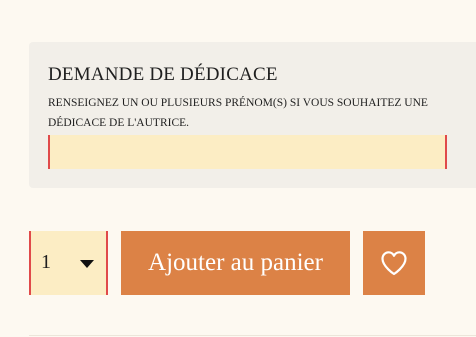 Image resolution: width=476 pixels, height=337 pixels. Describe the element at coordinates (235, 263) in the screenshot. I see `add-to-cart-button: Ajouter au panier` at that location.